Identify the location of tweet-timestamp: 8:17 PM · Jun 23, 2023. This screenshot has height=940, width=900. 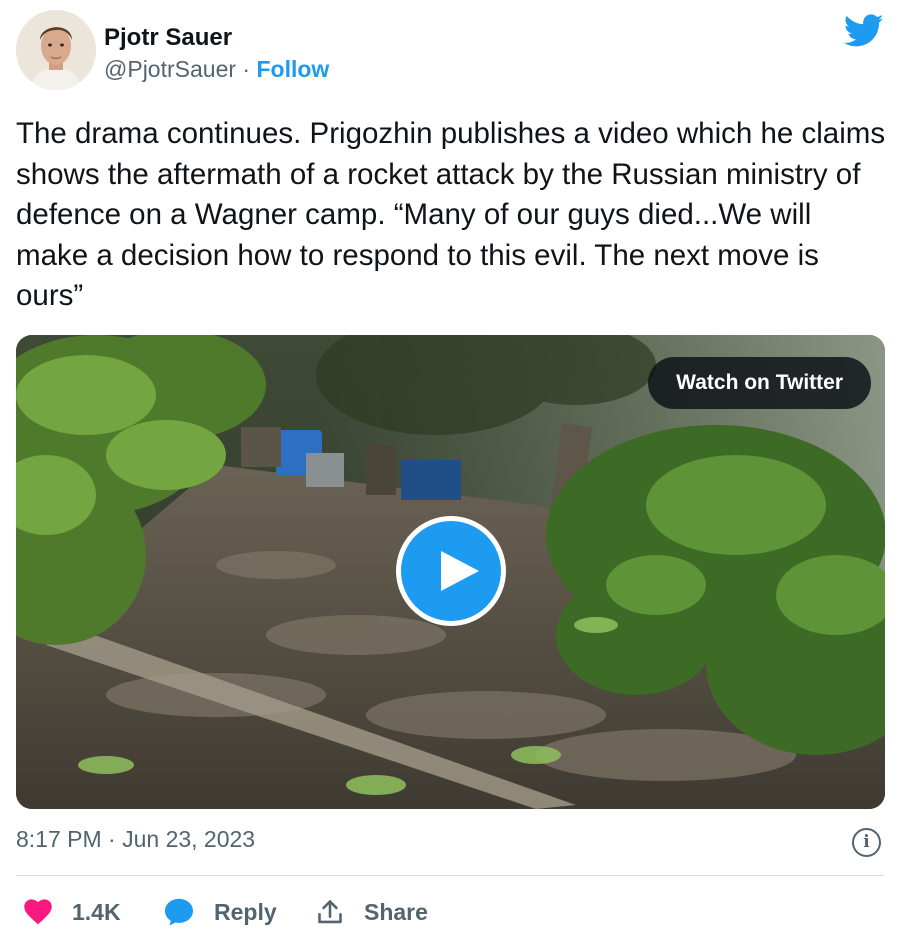
(135, 839).